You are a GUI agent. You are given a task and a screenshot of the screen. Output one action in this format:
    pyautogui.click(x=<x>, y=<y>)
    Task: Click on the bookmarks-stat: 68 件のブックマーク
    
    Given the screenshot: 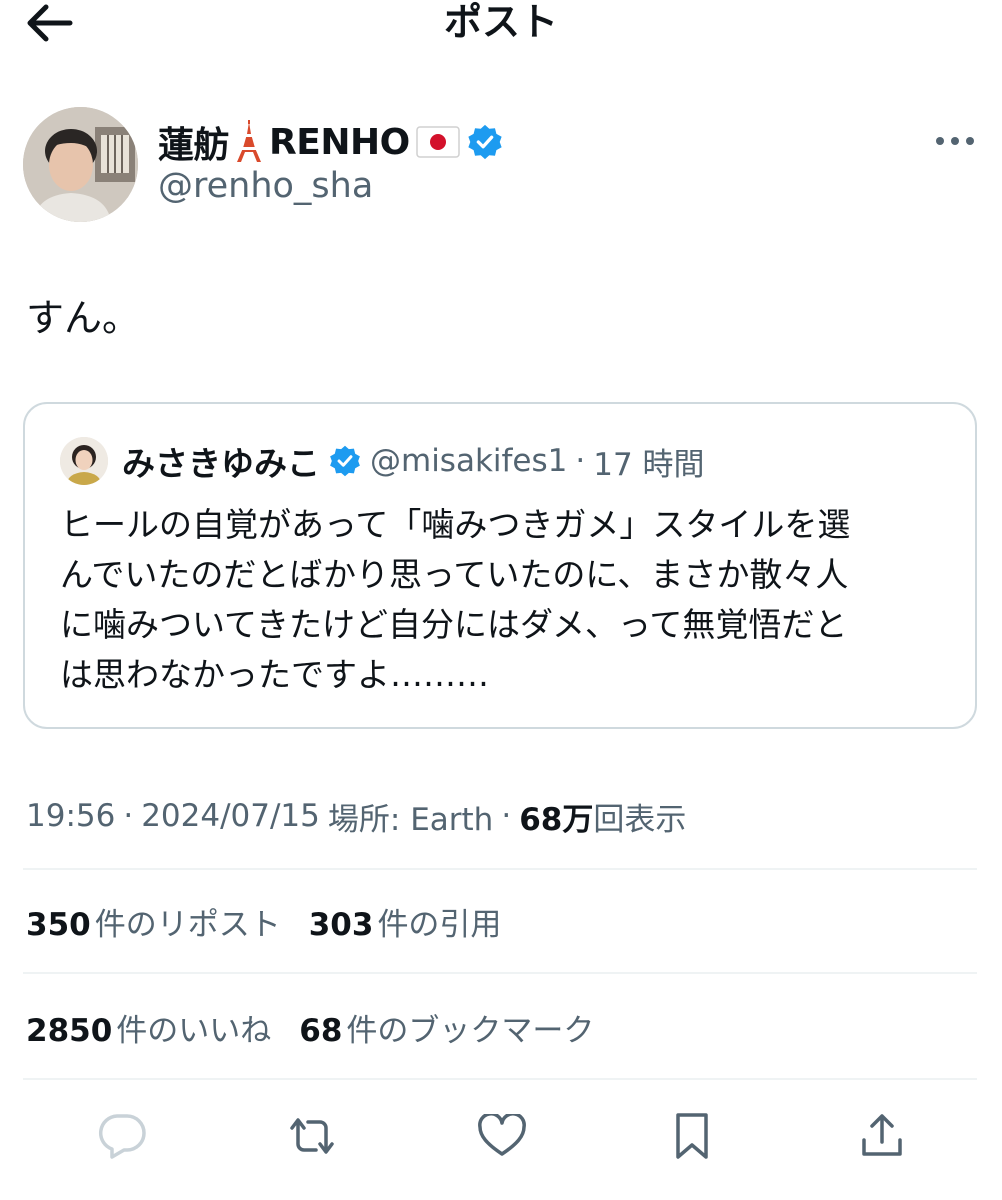 What is the action you would take?
    pyautogui.click(x=446, y=1027)
    